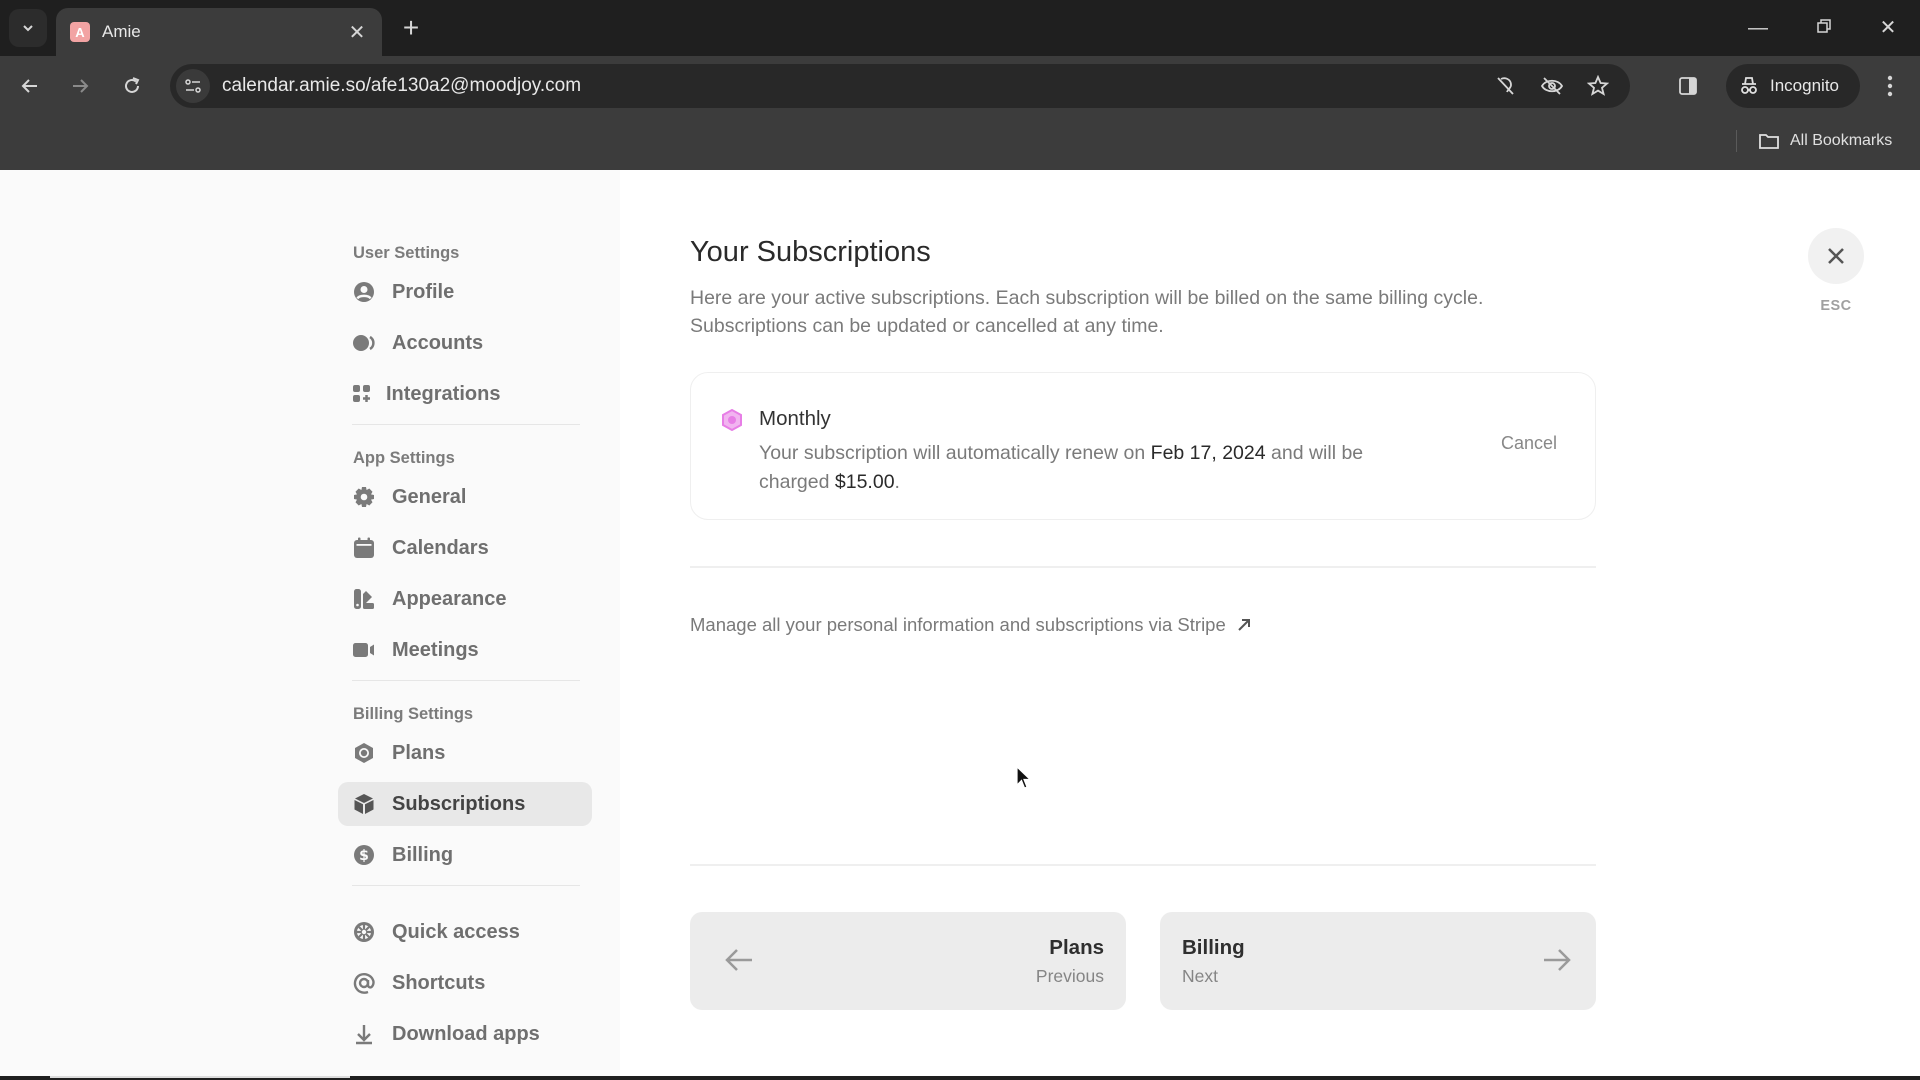 This screenshot has width=1920, height=1080. What do you see at coordinates (404, 458) in the screenshot?
I see `app-settings-heading: App Settings` at bounding box center [404, 458].